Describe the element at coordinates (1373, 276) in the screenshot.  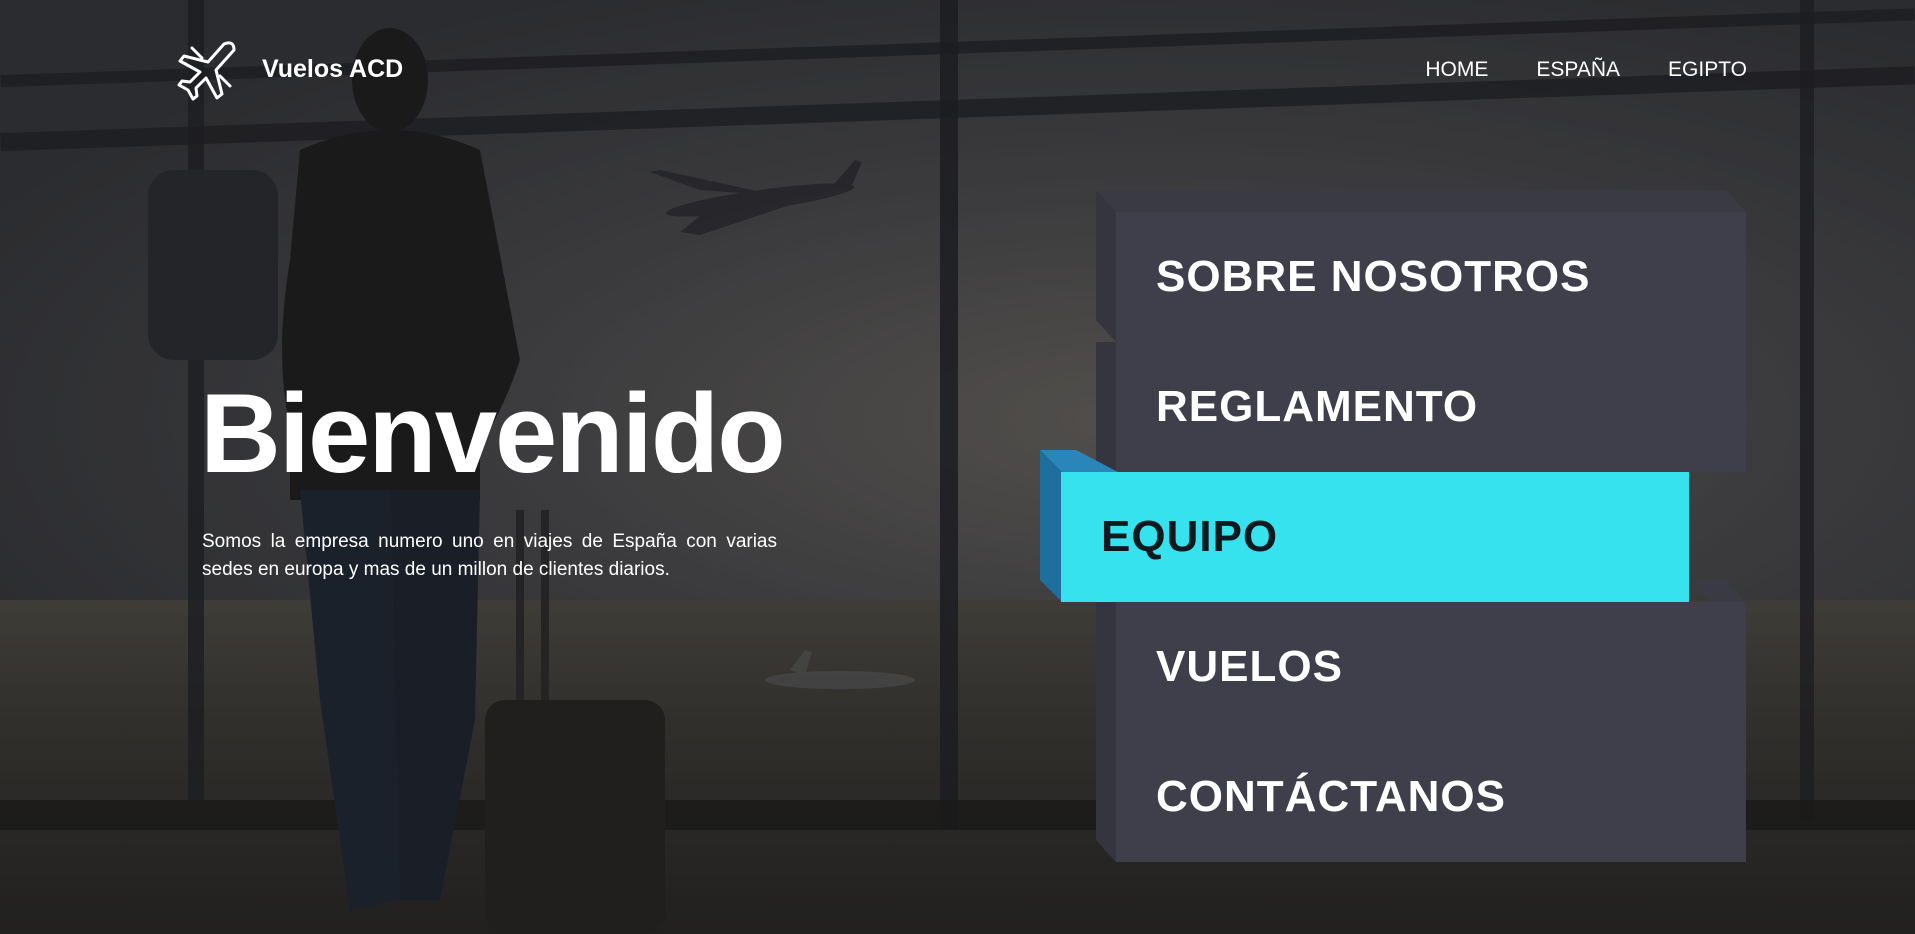
I see `menu-item-label: SOBRE NOSOTROS` at that location.